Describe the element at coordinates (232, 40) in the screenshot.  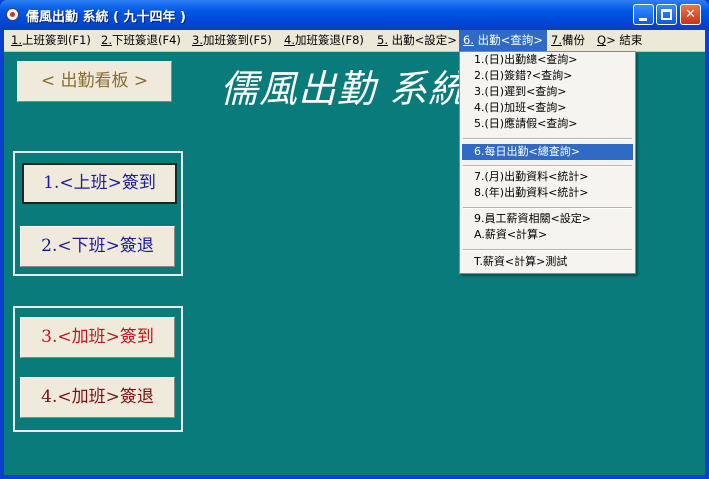
I see `menu-ot-in: 3.加班簽到(F5)` at that location.